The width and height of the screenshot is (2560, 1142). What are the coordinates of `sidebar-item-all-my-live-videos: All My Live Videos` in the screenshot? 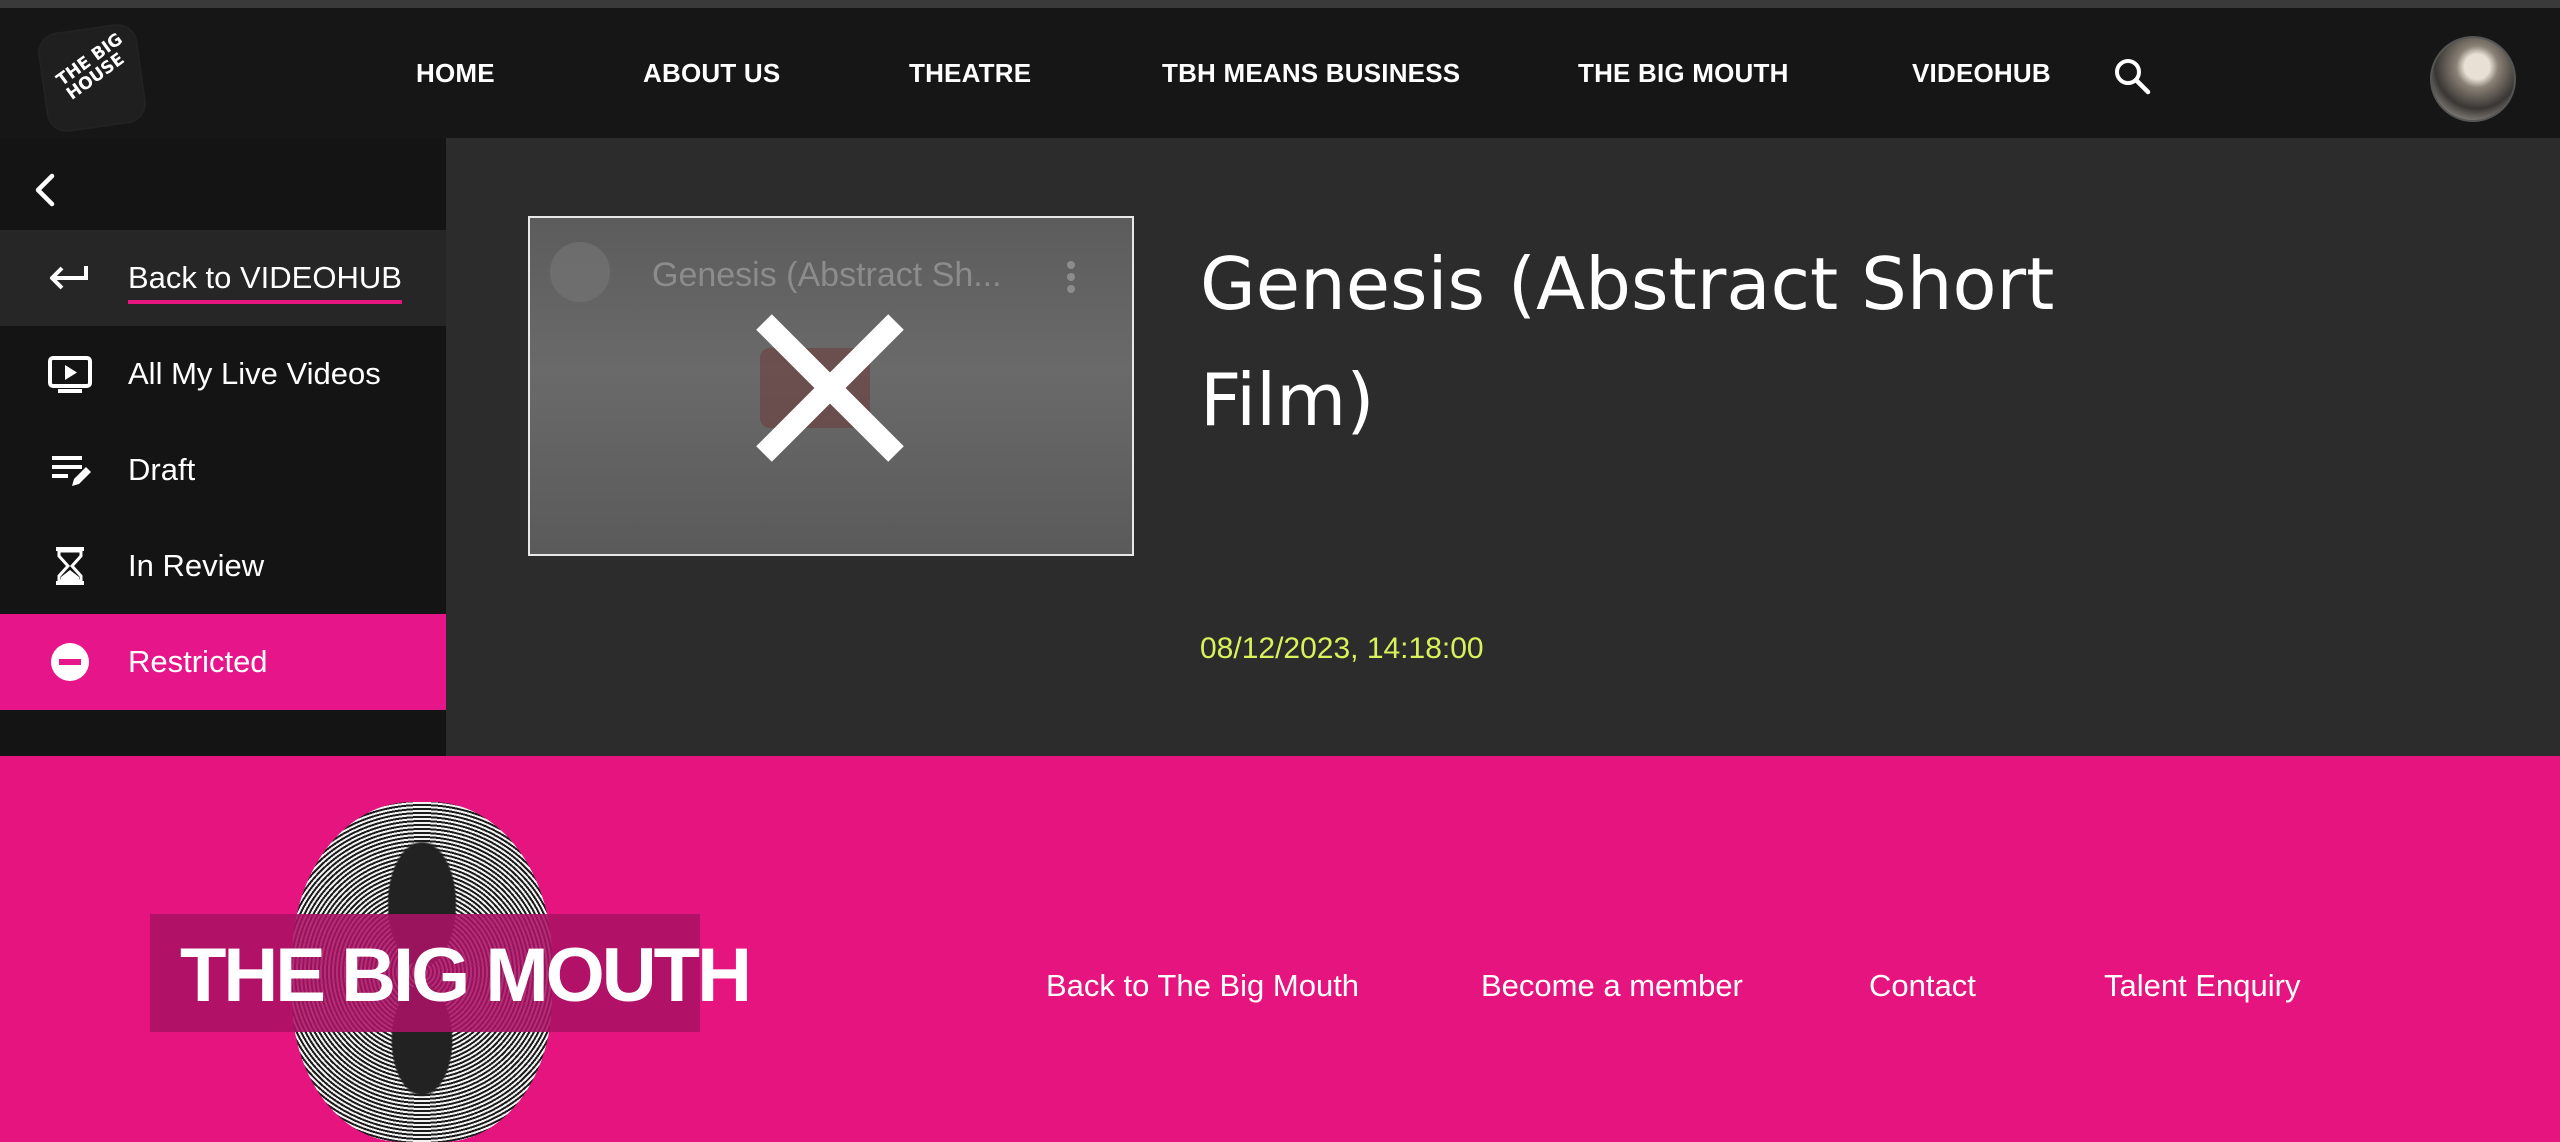 It's located at (223, 374).